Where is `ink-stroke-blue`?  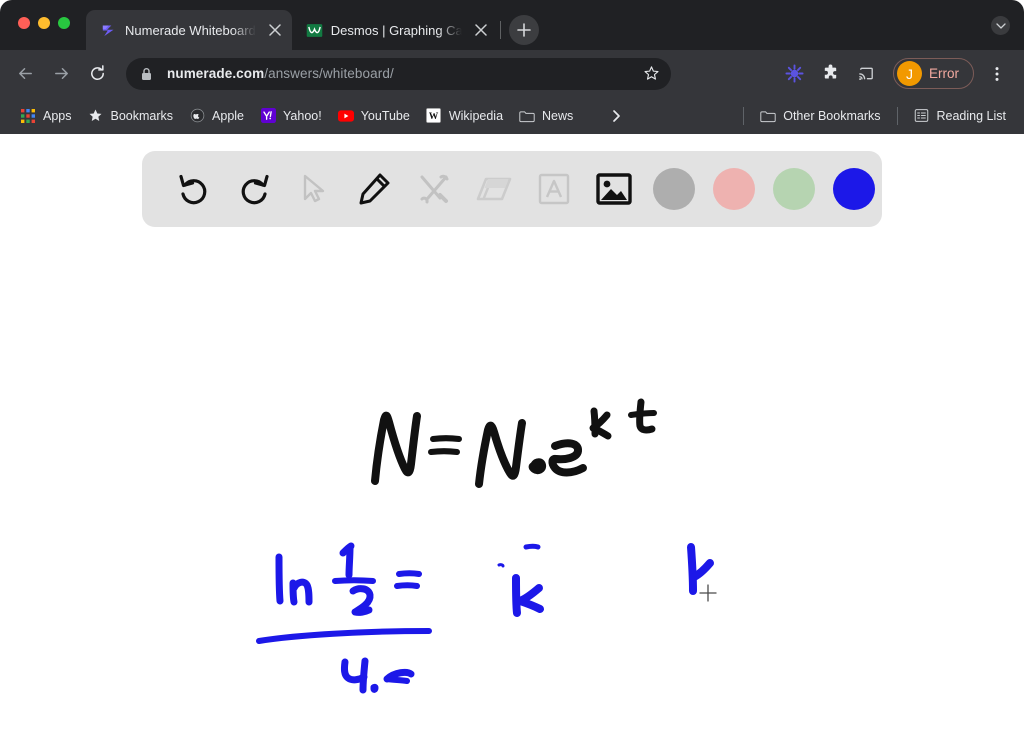 ink-stroke-blue is located at coordinates (700, 569).